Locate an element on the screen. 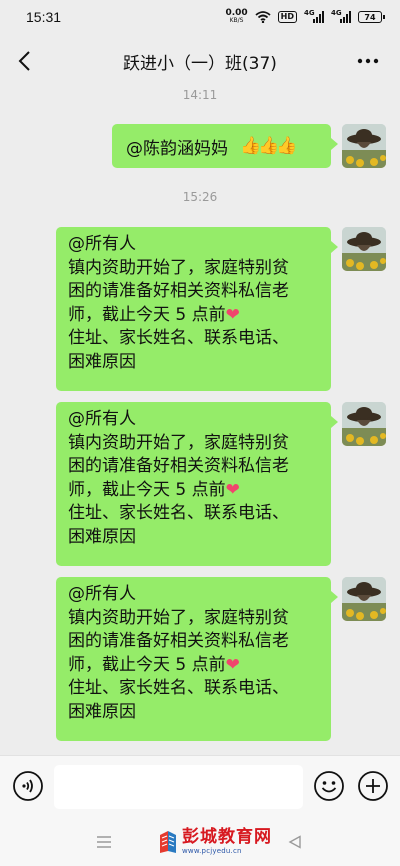 The width and height of the screenshot is (400, 866). chat-title: 跃进小（一）班(37) is located at coordinates (200, 63).